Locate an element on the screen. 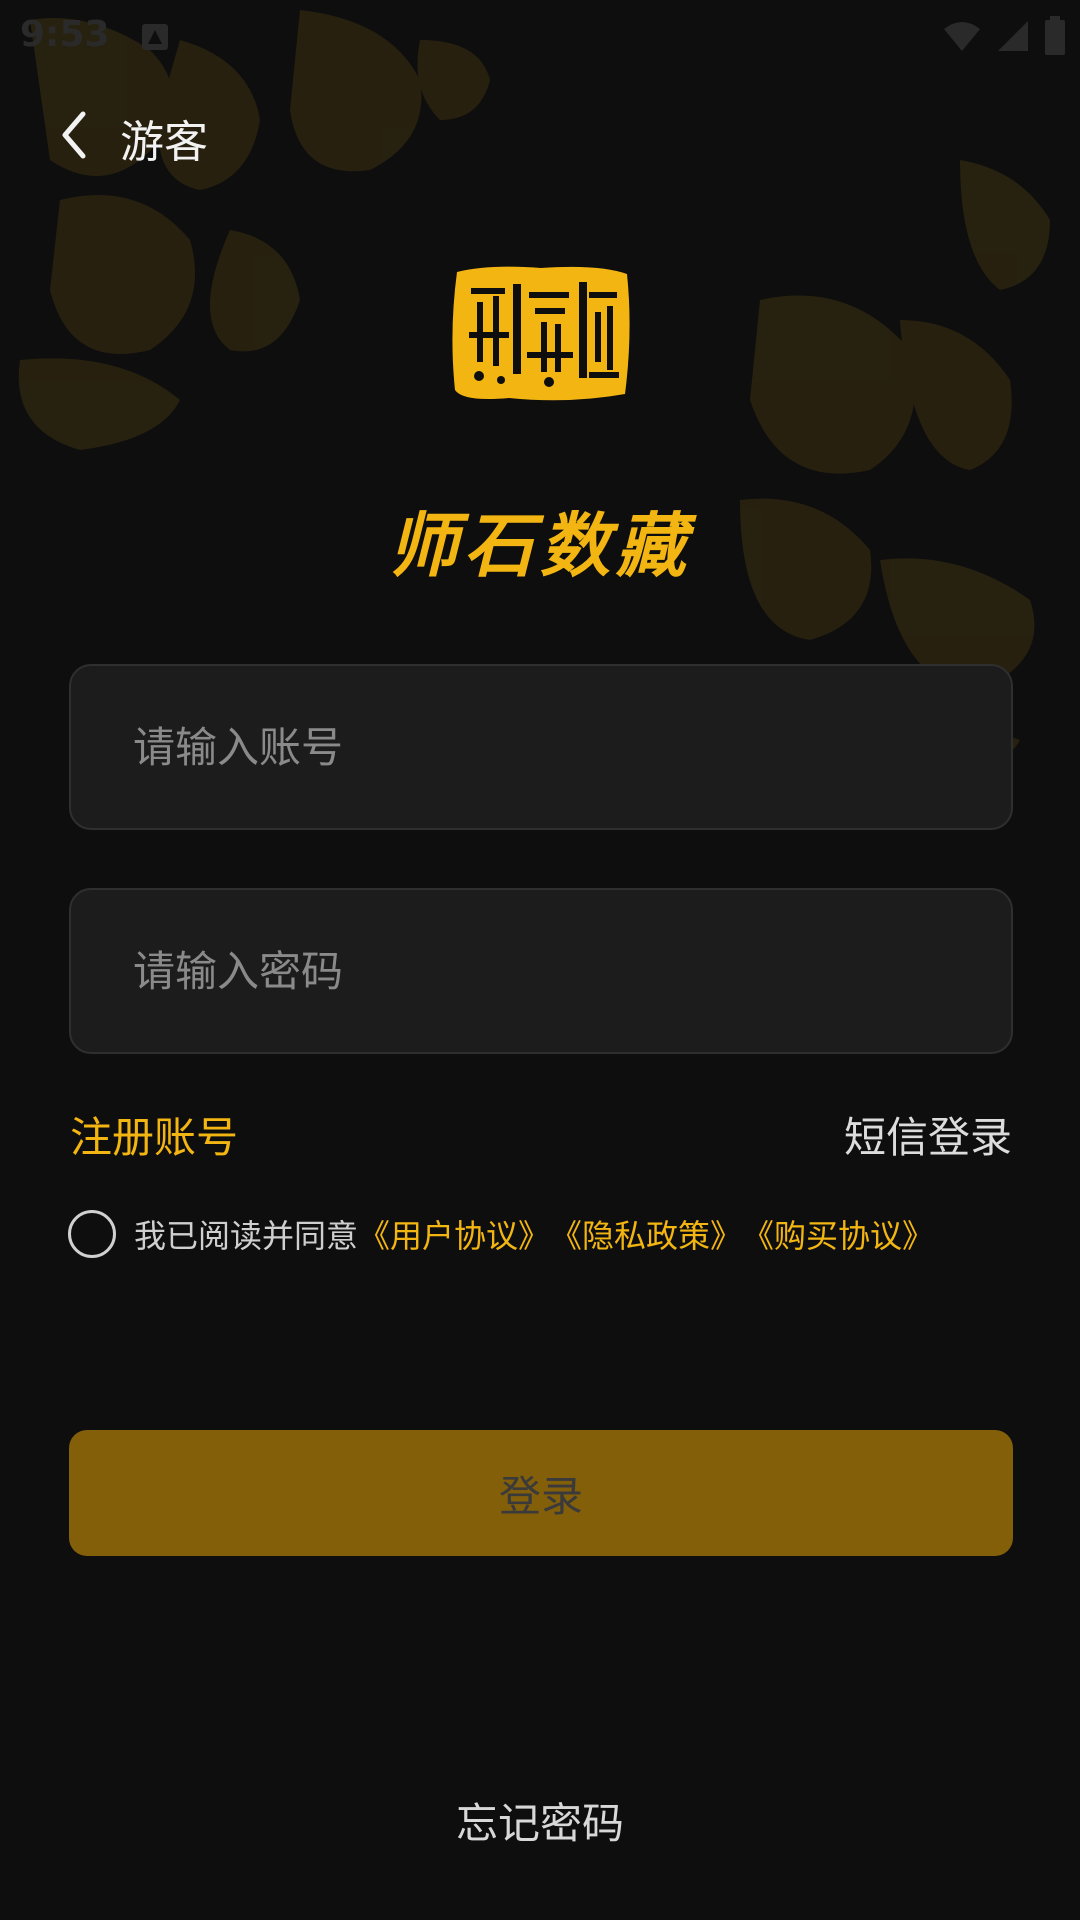  user-agreement-link: 《用户协议》 is located at coordinates (454, 1234).